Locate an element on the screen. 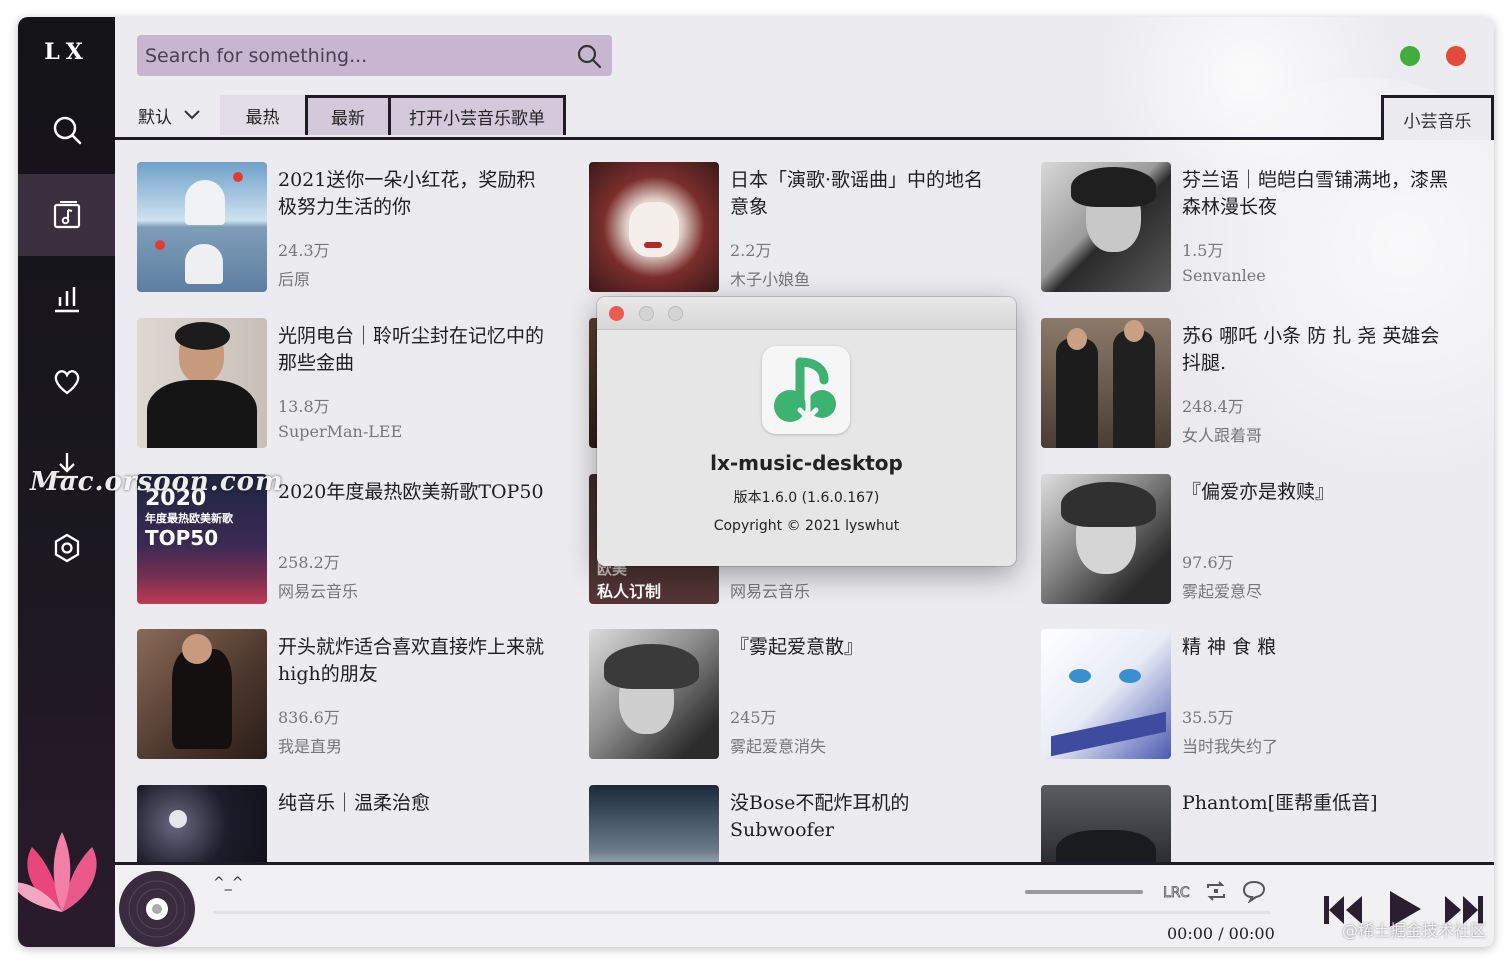 The image size is (1512, 965). close-button is located at coordinates (1456, 56).